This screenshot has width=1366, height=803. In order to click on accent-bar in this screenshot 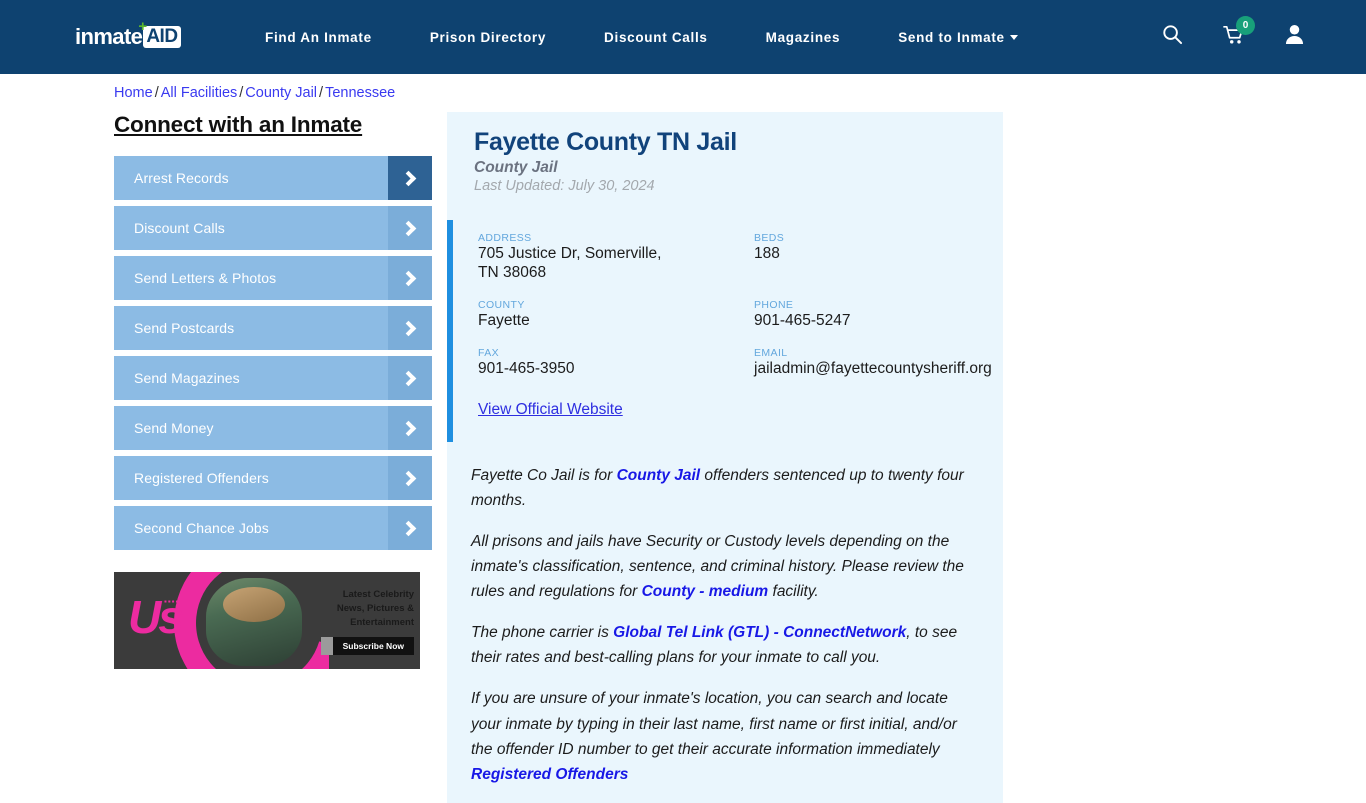, I will do `click(450, 331)`.